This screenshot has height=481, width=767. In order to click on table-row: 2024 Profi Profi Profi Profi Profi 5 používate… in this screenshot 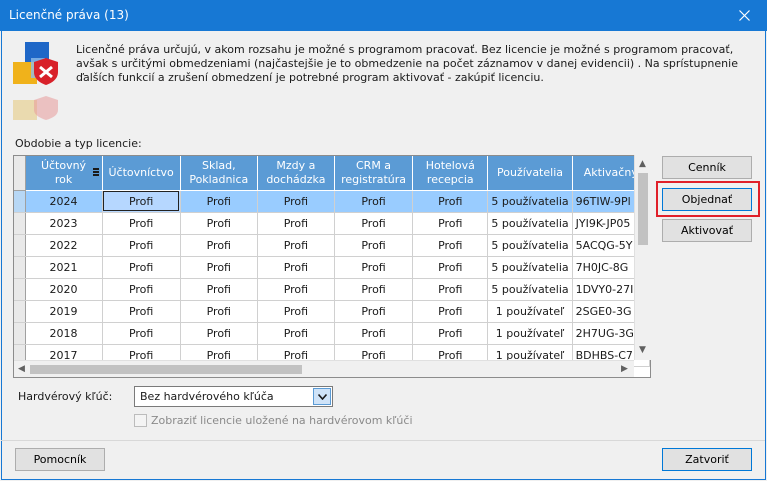, I will do `click(332, 201)`.